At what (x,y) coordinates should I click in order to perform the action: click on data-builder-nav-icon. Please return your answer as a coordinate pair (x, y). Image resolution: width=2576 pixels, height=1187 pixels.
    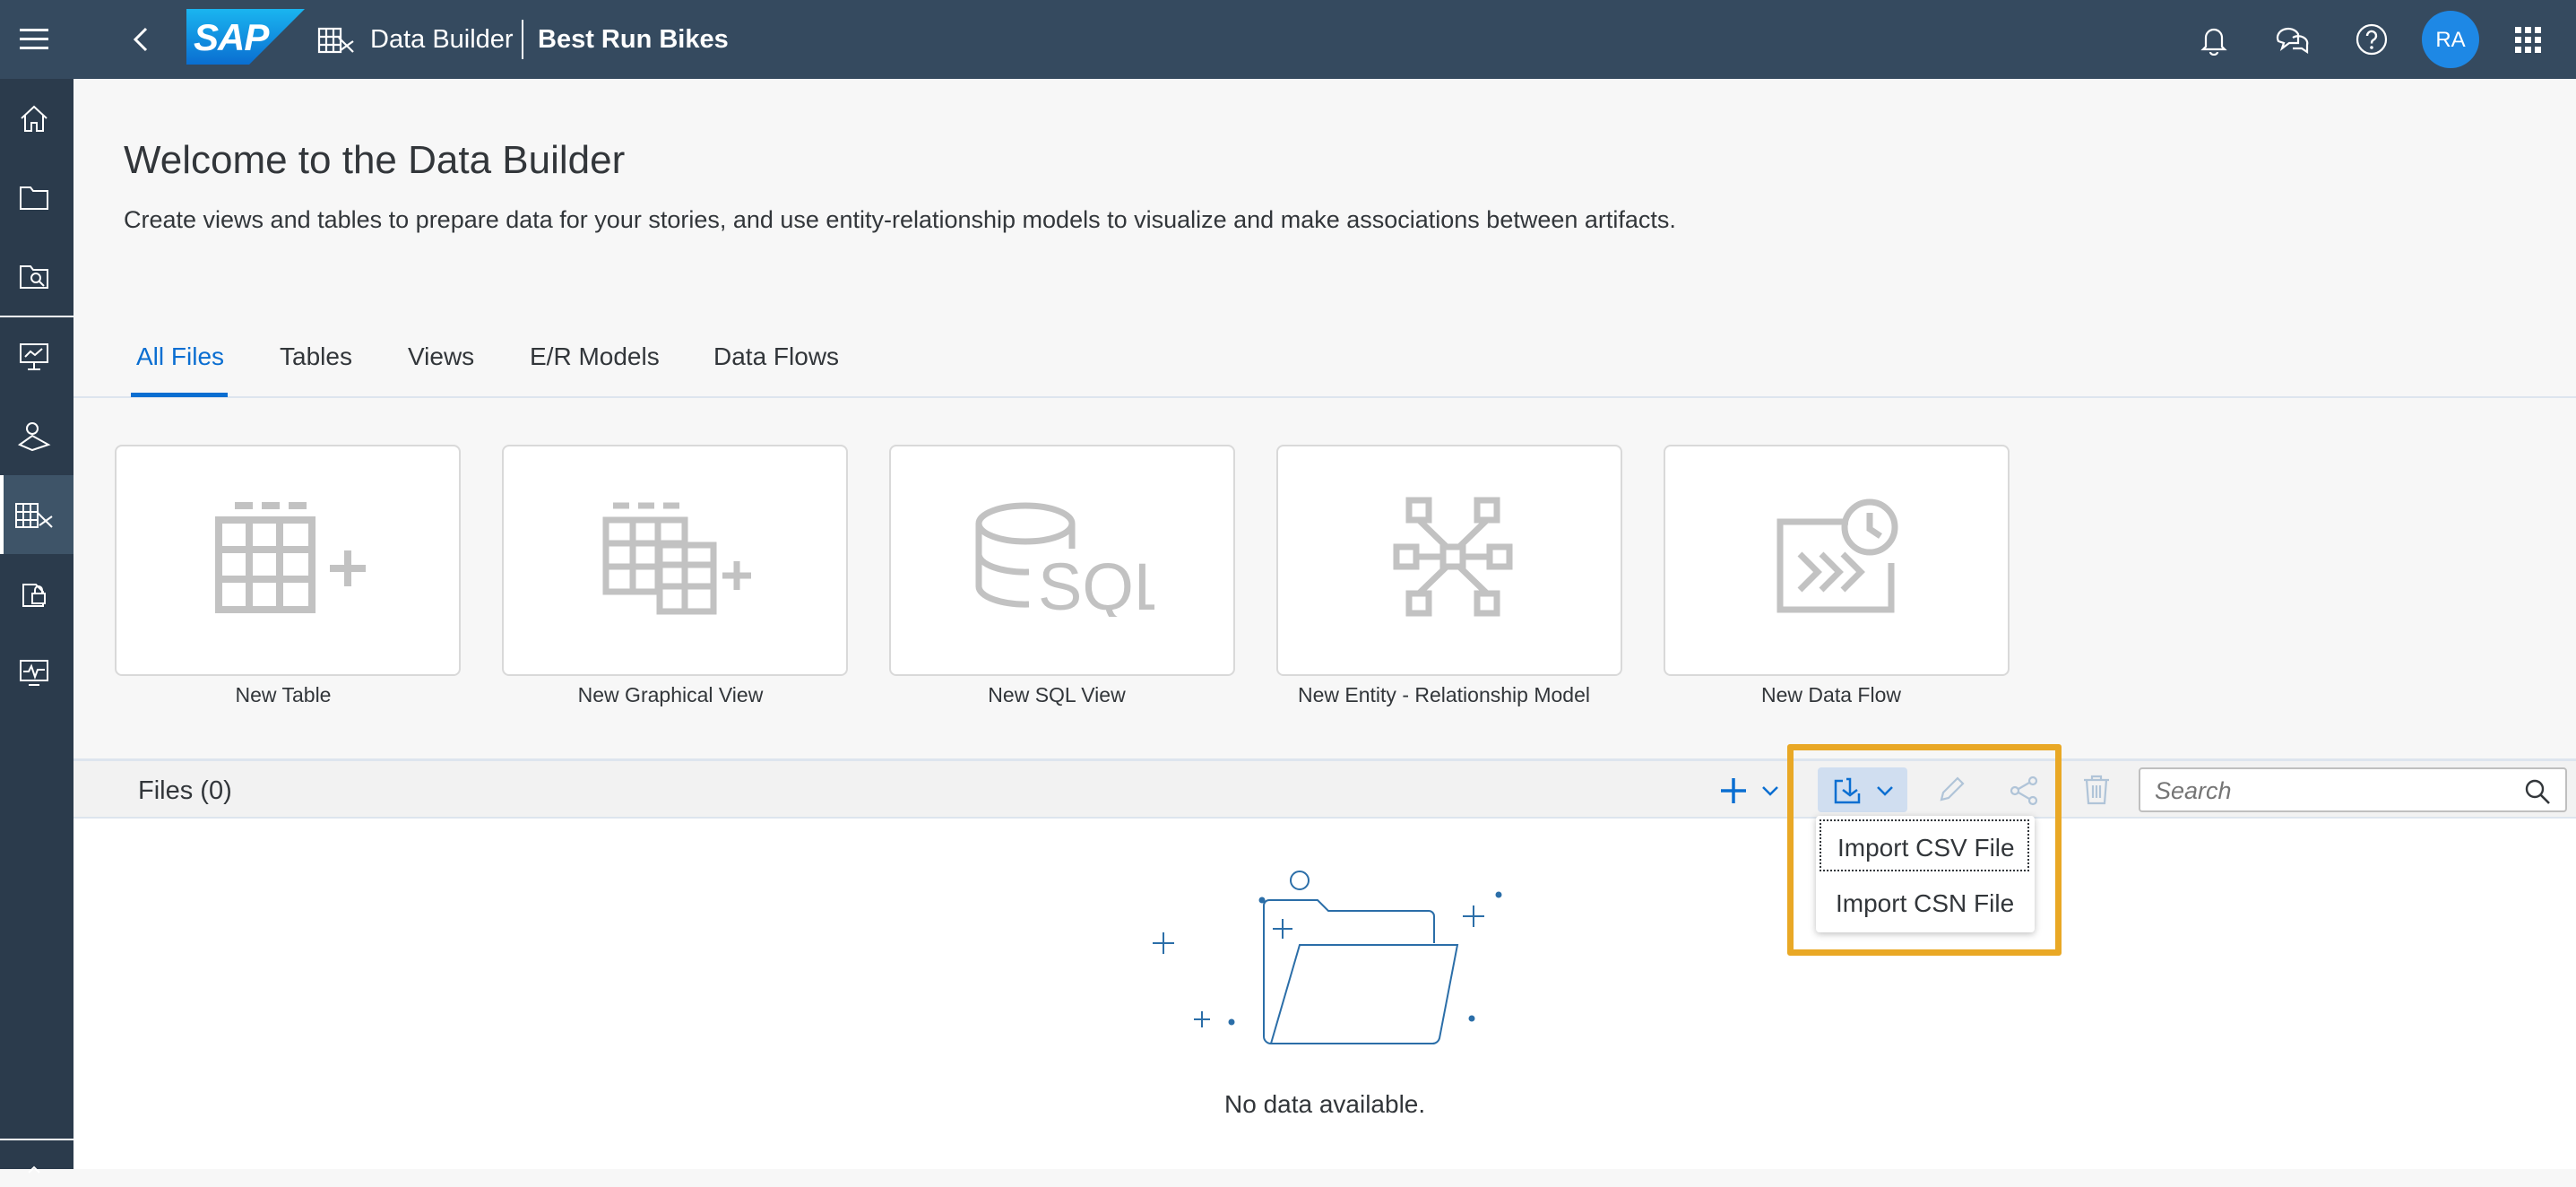
    Looking at the image, I should click on (34, 515).